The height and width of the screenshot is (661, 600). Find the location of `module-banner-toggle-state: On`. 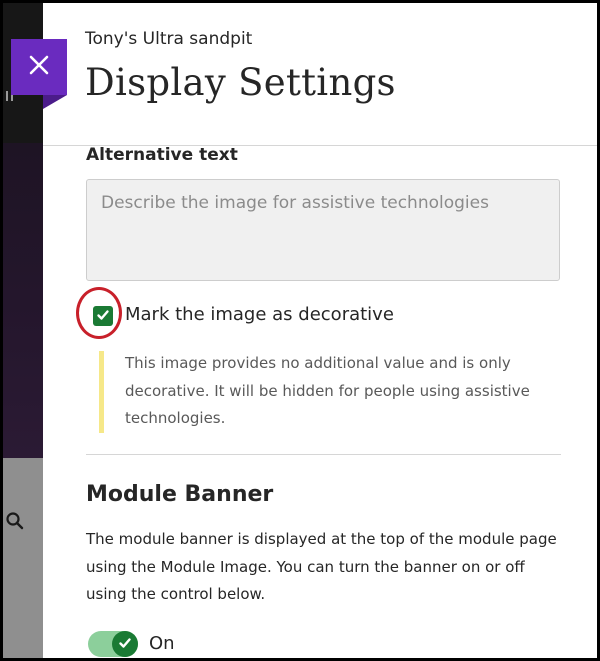

module-banner-toggle-state: On is located at coordinates (162, 643).